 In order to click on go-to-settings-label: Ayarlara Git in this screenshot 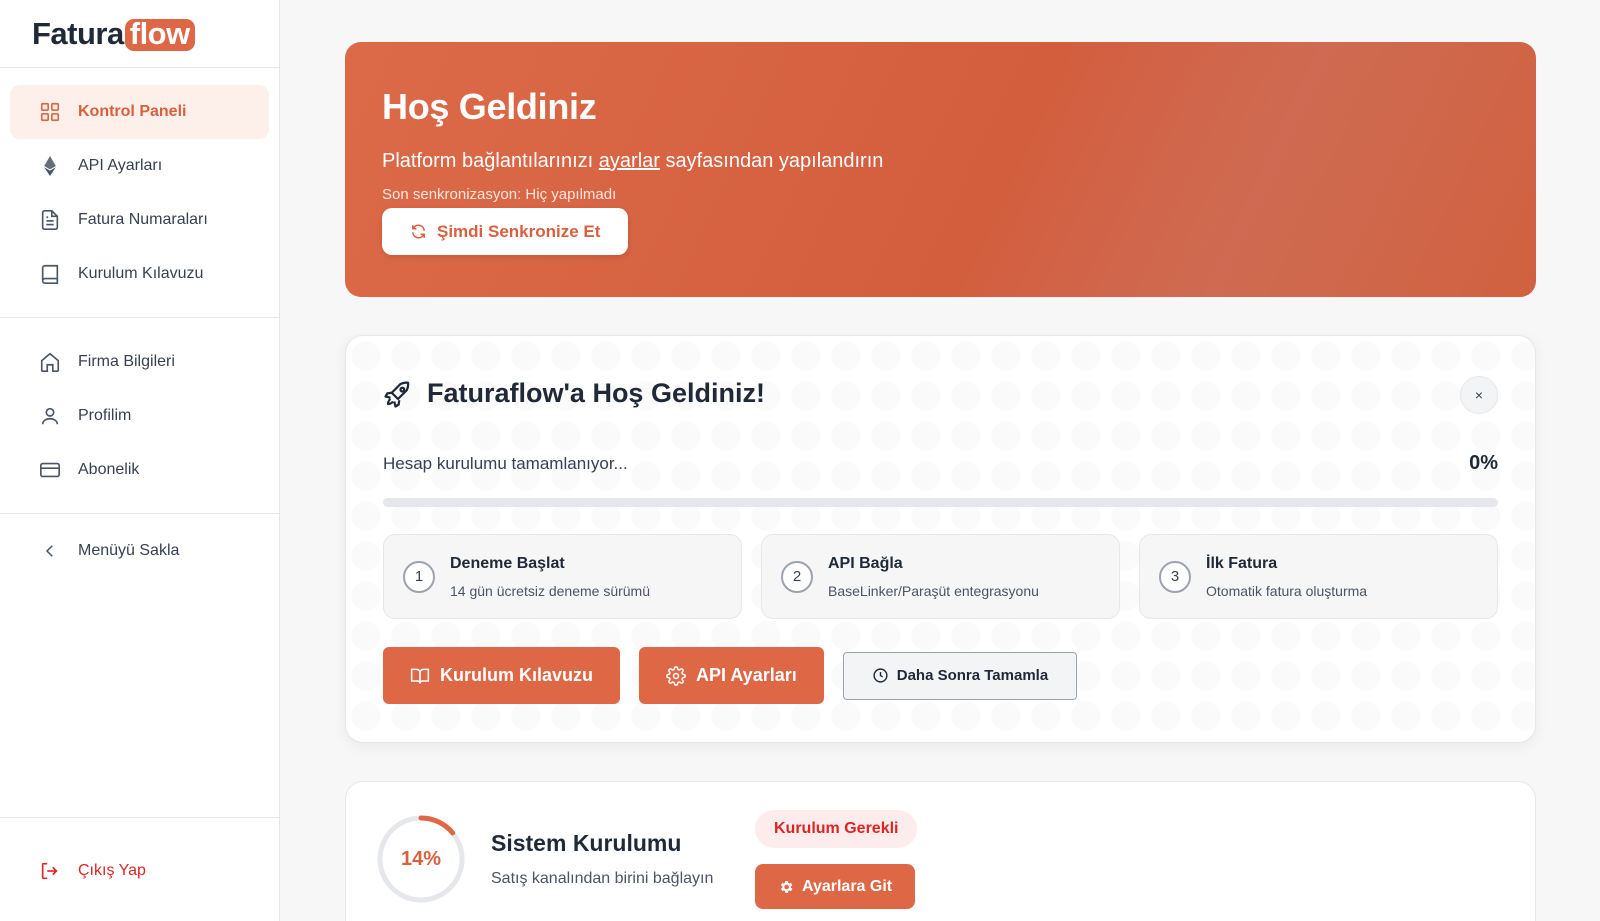, I will do `click(847, 886)`.